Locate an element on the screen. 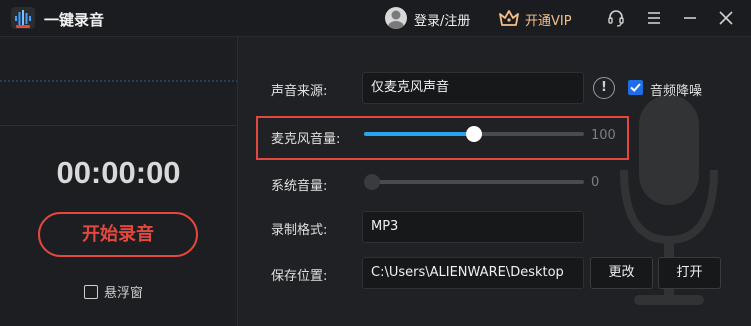 This screenshot has width=751, height=326. floating-window-label: 悬浮窗 is located at coordinates (124, 293).